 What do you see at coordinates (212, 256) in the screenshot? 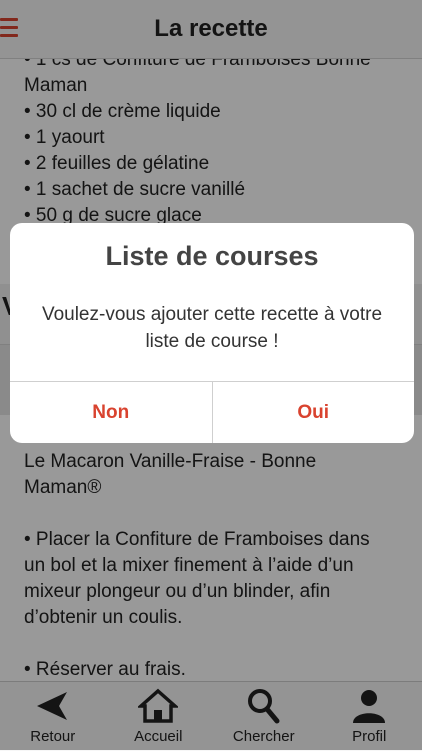
I see `dialog-title: Liste de courses` at bounding box center [212, 256].